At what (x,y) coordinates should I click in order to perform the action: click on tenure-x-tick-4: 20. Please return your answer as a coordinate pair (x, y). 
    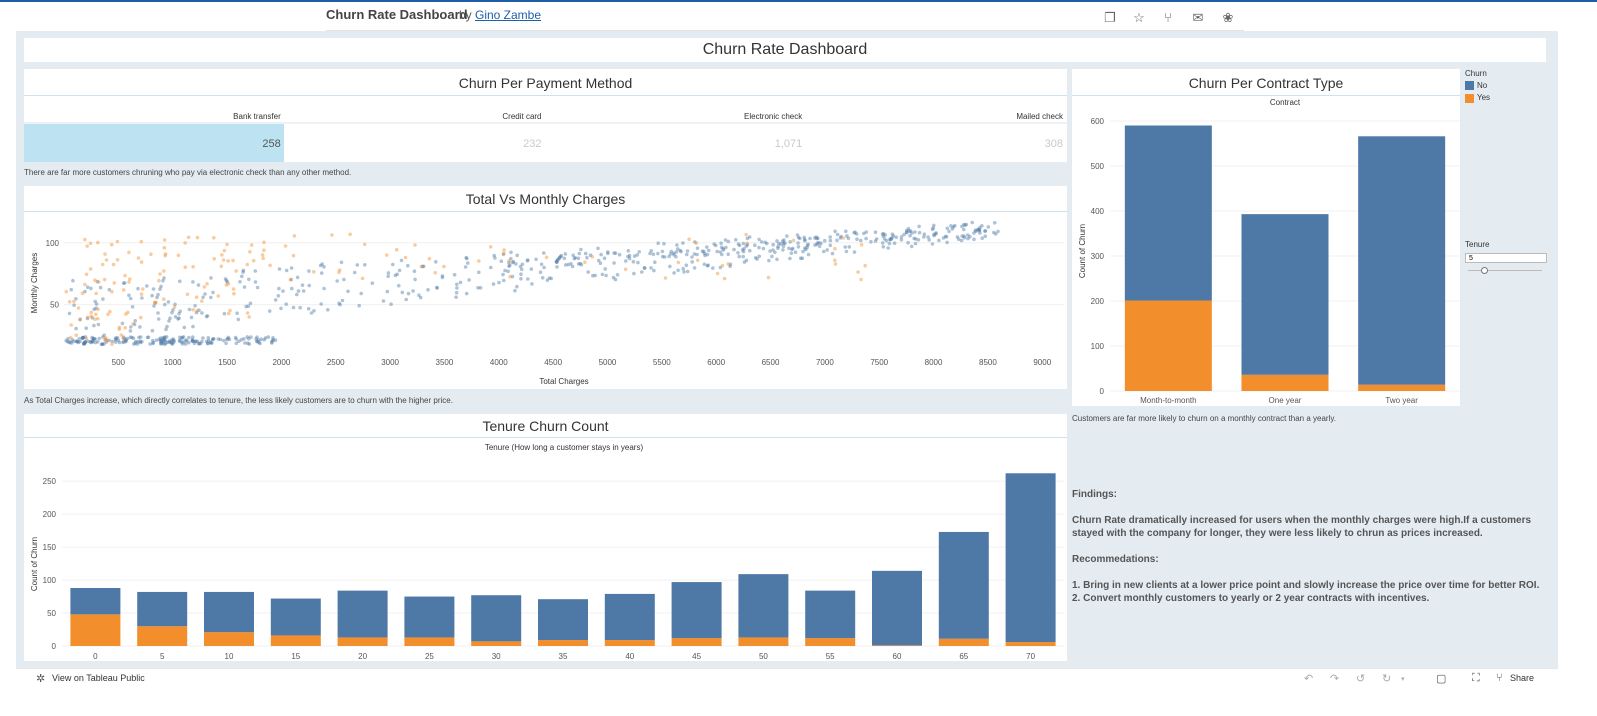
    Looking at the image, I should click on (362, 656).